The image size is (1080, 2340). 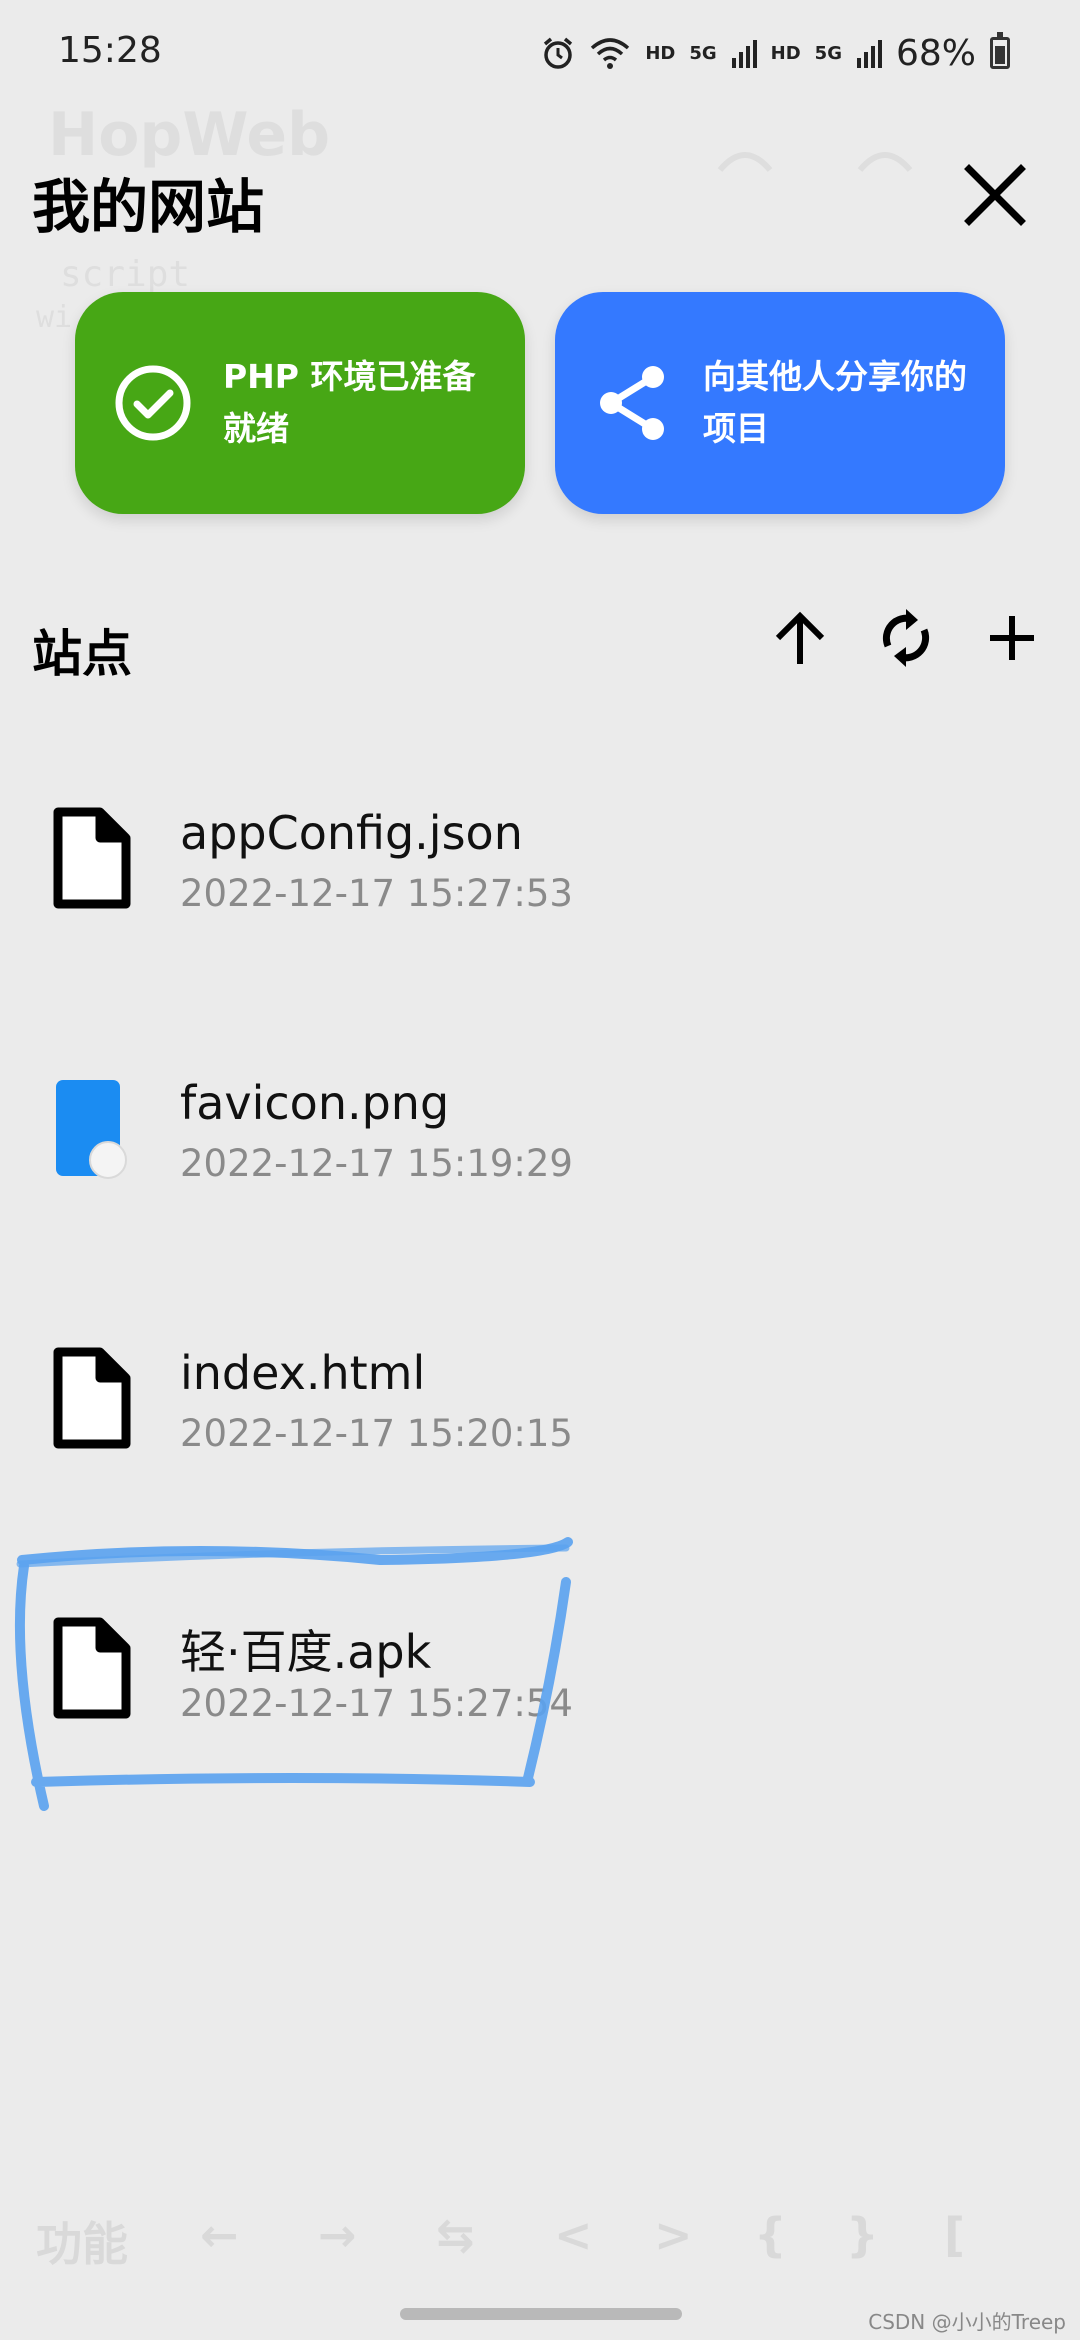 I want to click on sites-section-title: 站点, so click(x=82, y=654).